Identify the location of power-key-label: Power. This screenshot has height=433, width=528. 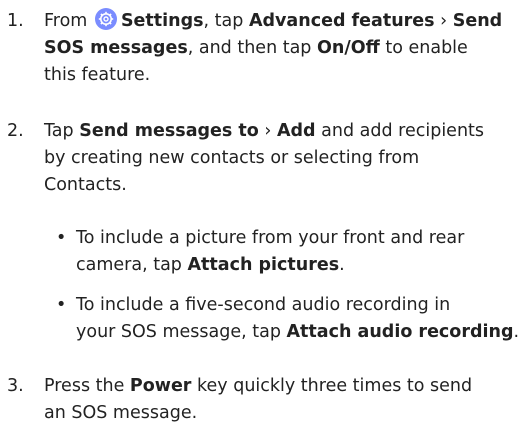
(160, 386).